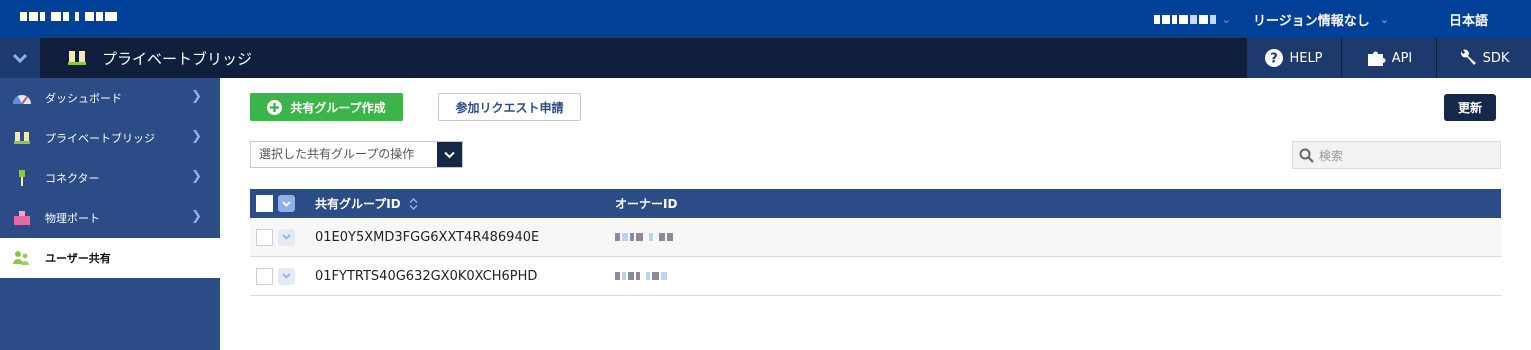 The image size is (1531, 350). Describe the element at coordinates (110, 178) in the screenshot. I see `sidebar-item-connector: コネクター ❯` at that location.